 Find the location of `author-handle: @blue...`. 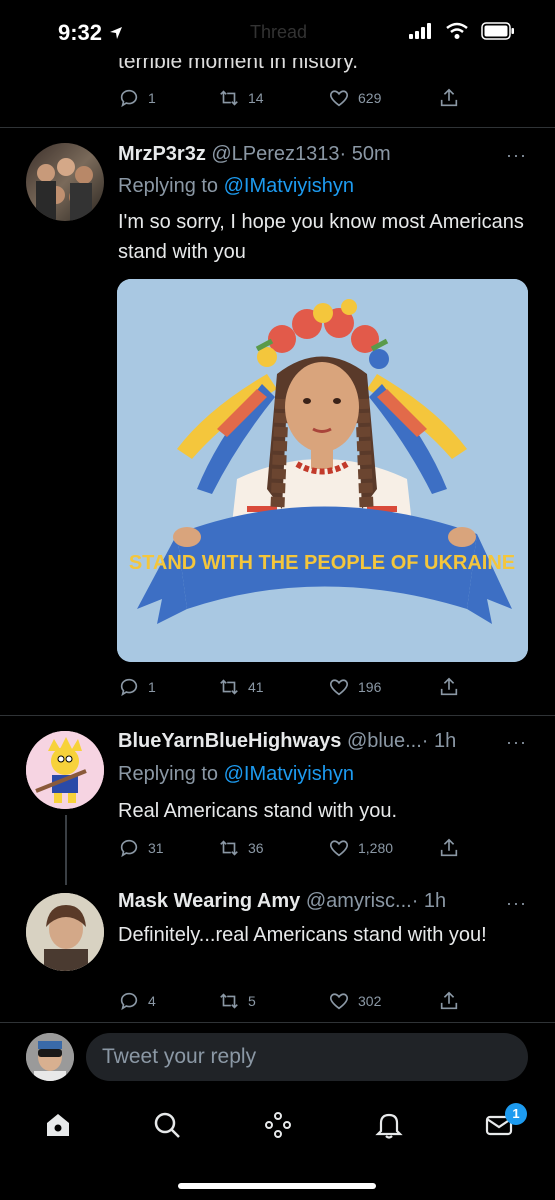

author-handle: @blue... is located at coordinates (384, 741).